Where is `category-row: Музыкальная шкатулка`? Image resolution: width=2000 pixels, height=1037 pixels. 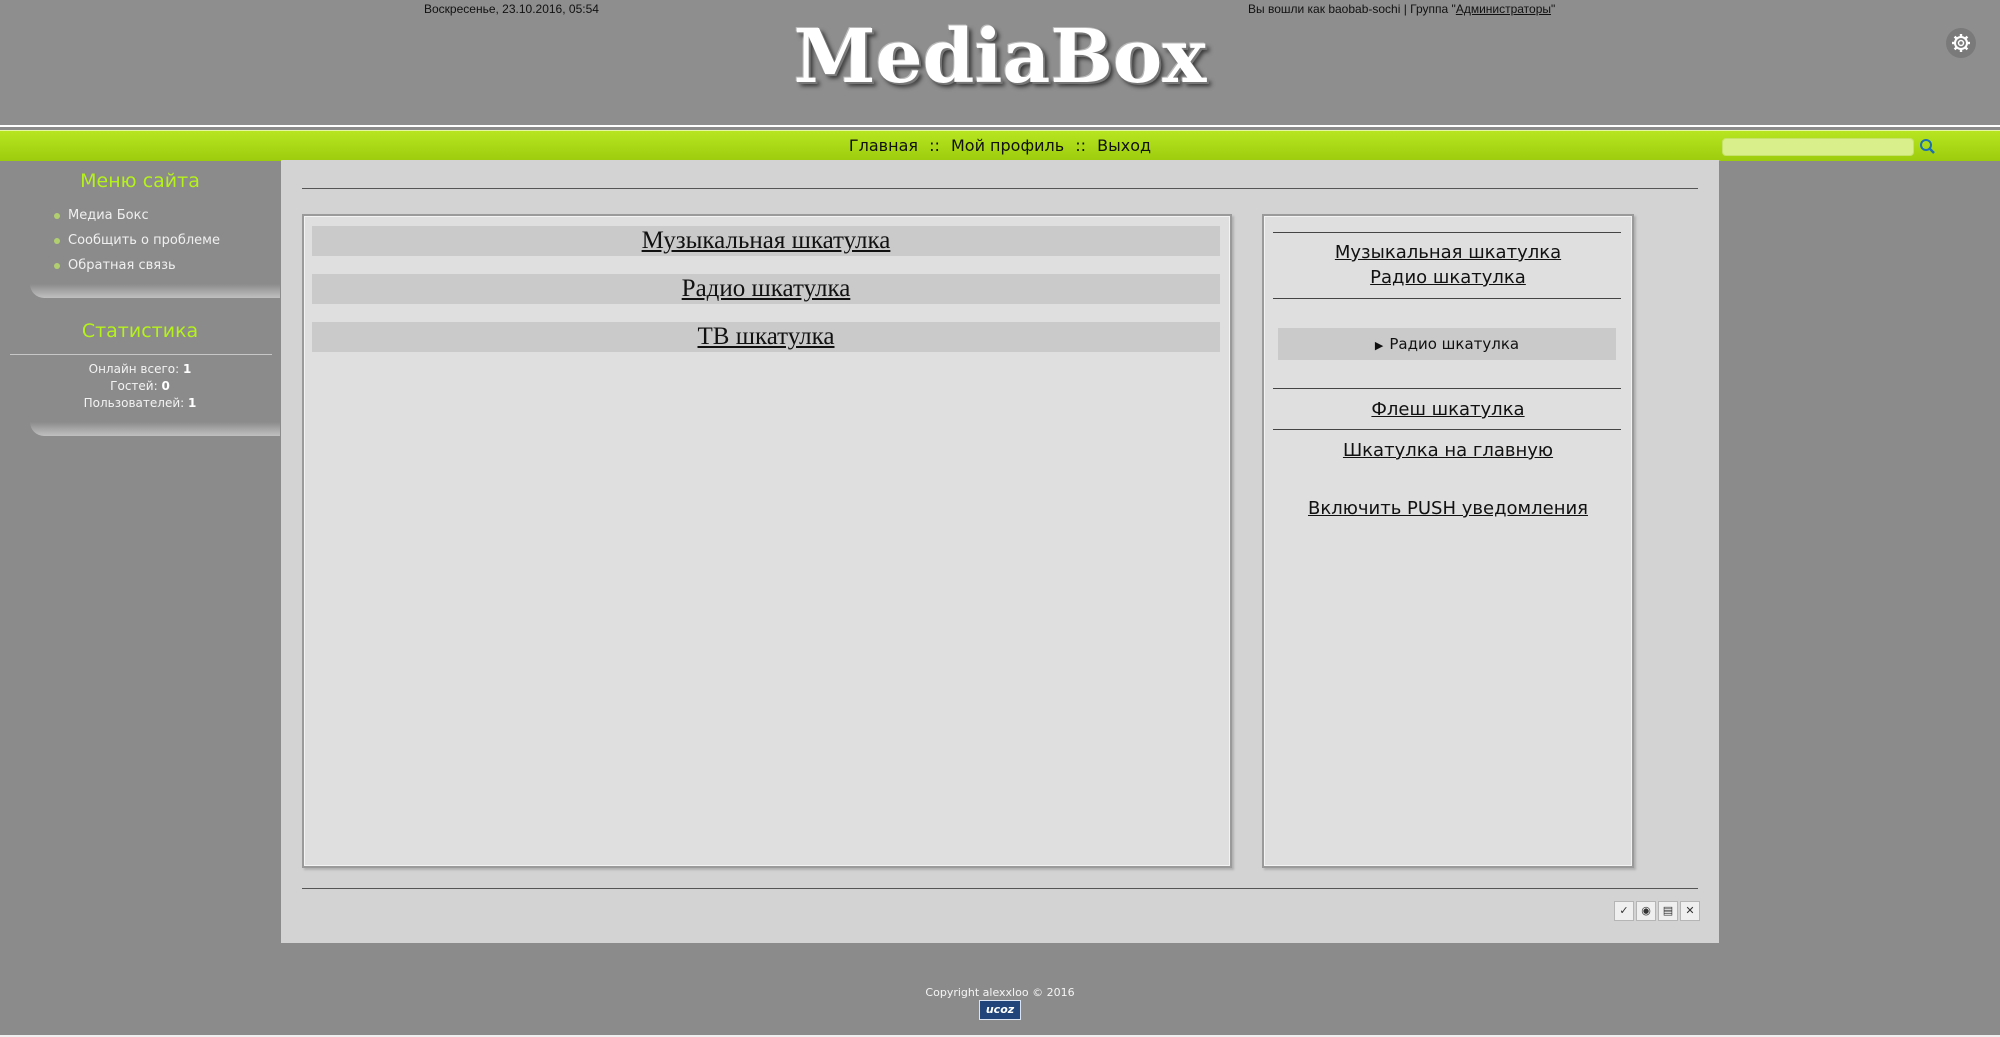
category-row: Музыкальная шкатулка is located at coordinates (766, 241).